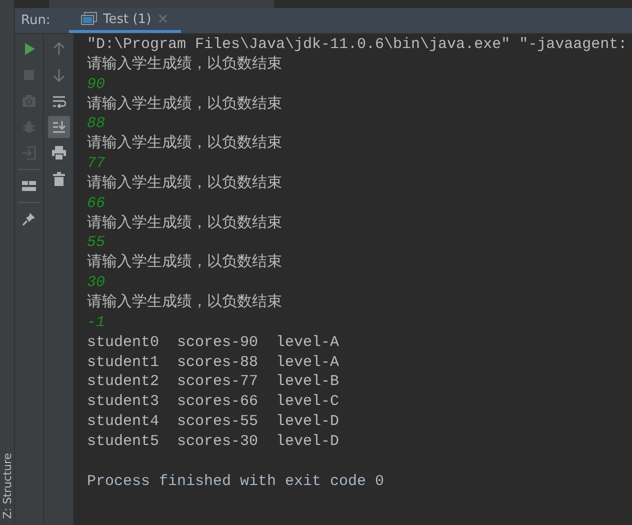 The height and width of the screenshot is (525, 632). What do you see at coordinates (96, 283) in the screenshot?
I see `user-input-text: 30` at bounding box center [96, 283].